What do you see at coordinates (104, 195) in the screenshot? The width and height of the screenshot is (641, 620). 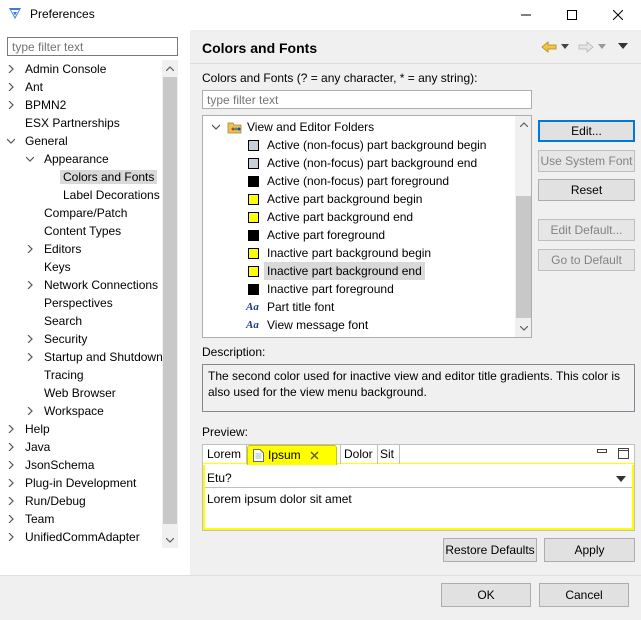 I see `sidebar-item: Label Decorations` at bounding box center [104, 195].